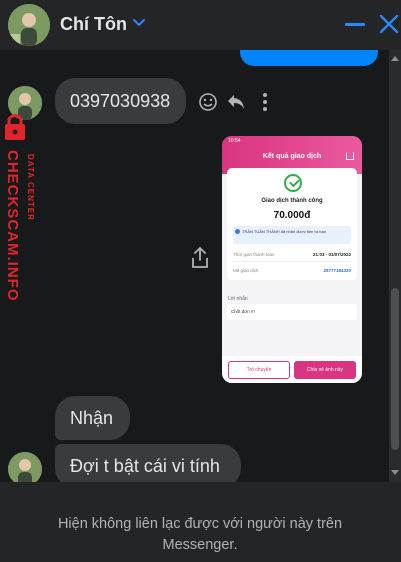 This screenshot has width=401, height=562. Describe the element at coordinates (292, 235) in the screenshot. I see `receipt-note: TRẦN TUẤN THÀNH đã nhận được tiền từ bạn` at that location.